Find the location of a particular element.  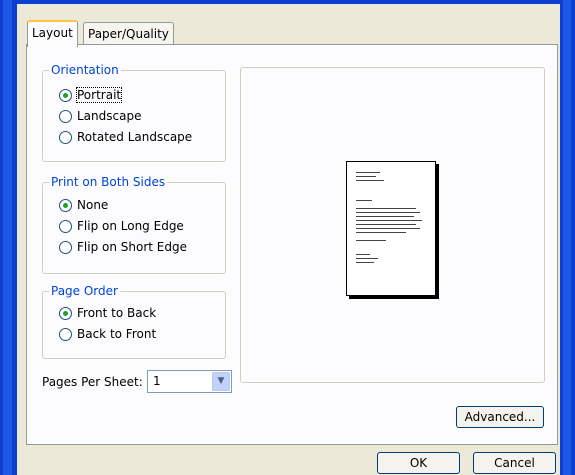

radio-none: None is located at coordinates (83, 205).